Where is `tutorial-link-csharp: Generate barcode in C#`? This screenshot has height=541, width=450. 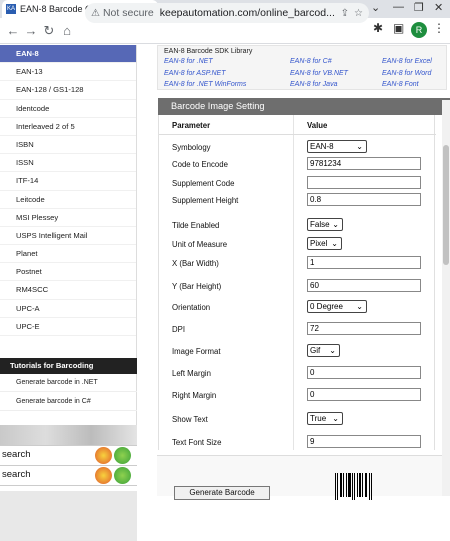 tutorial-link-csharp: Generate barcode in C# is located at coordinates (68, 402).